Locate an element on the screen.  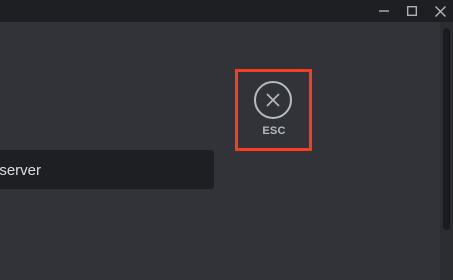
minimize-icon is located at coordinates (384, 11).